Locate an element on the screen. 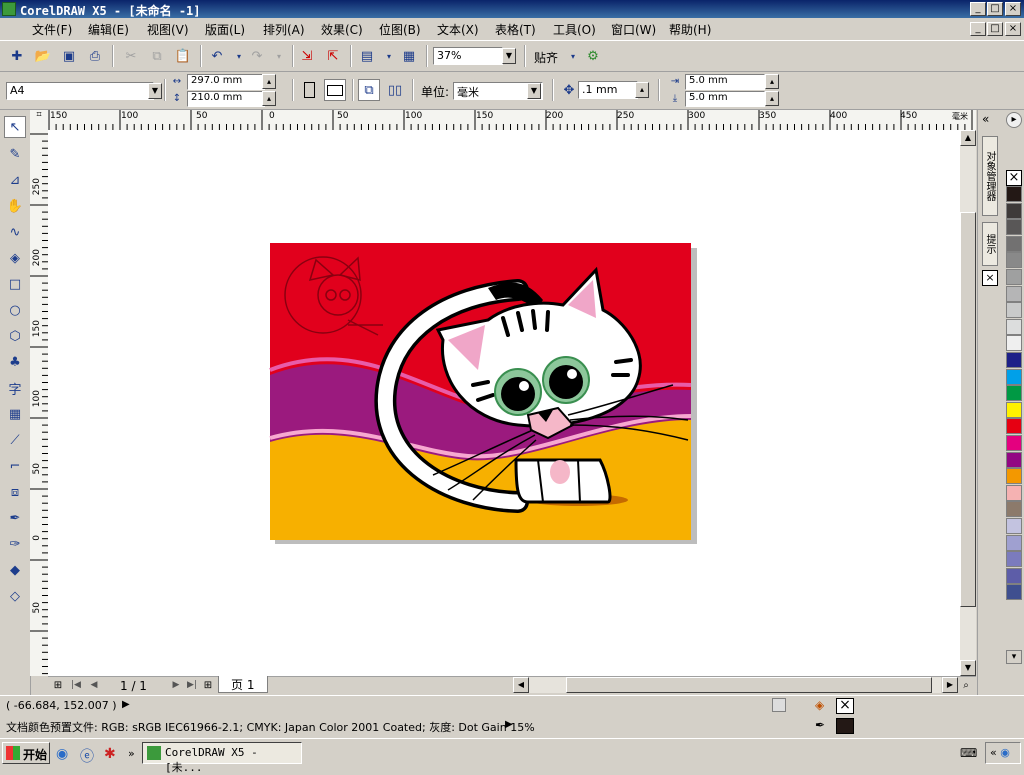 The width and height of the screenshot is (1024, 775). navigator-icon: ⌕ is located at coordinates (966, 685).